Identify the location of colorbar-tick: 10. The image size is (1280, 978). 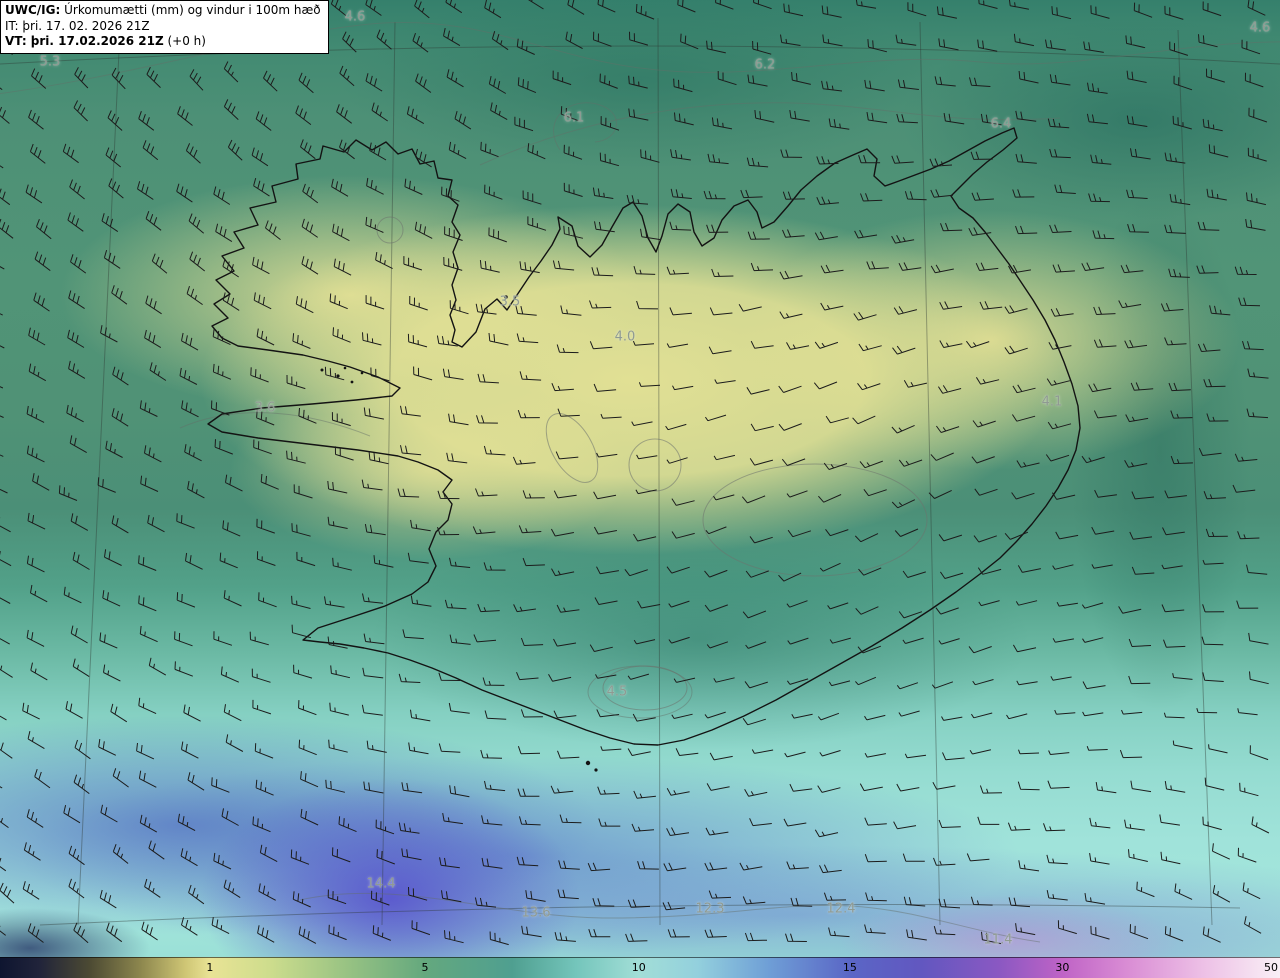
(638, 968).